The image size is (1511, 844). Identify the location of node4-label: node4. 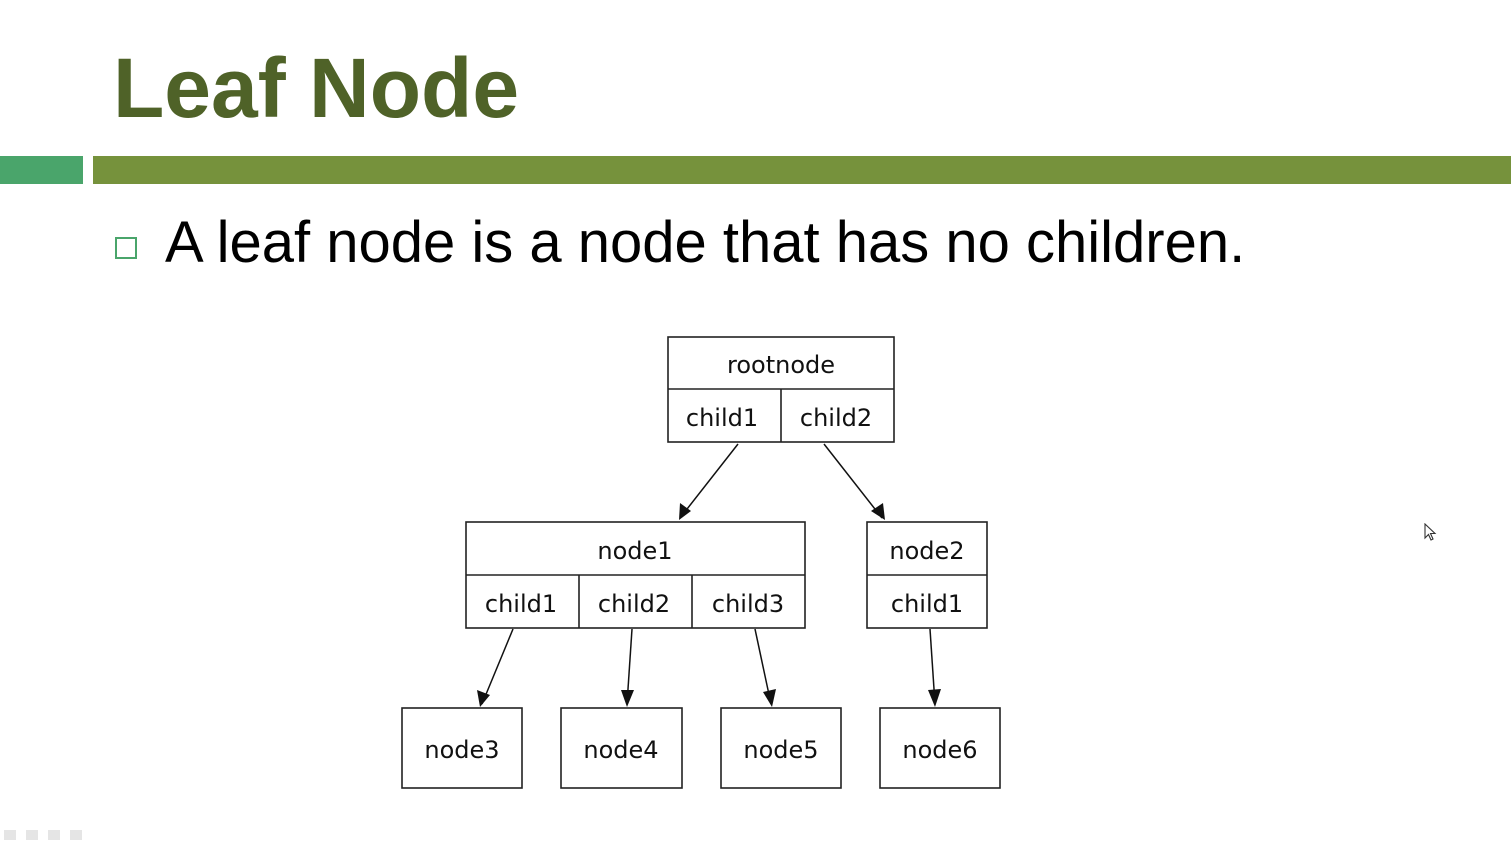
(620, 750).